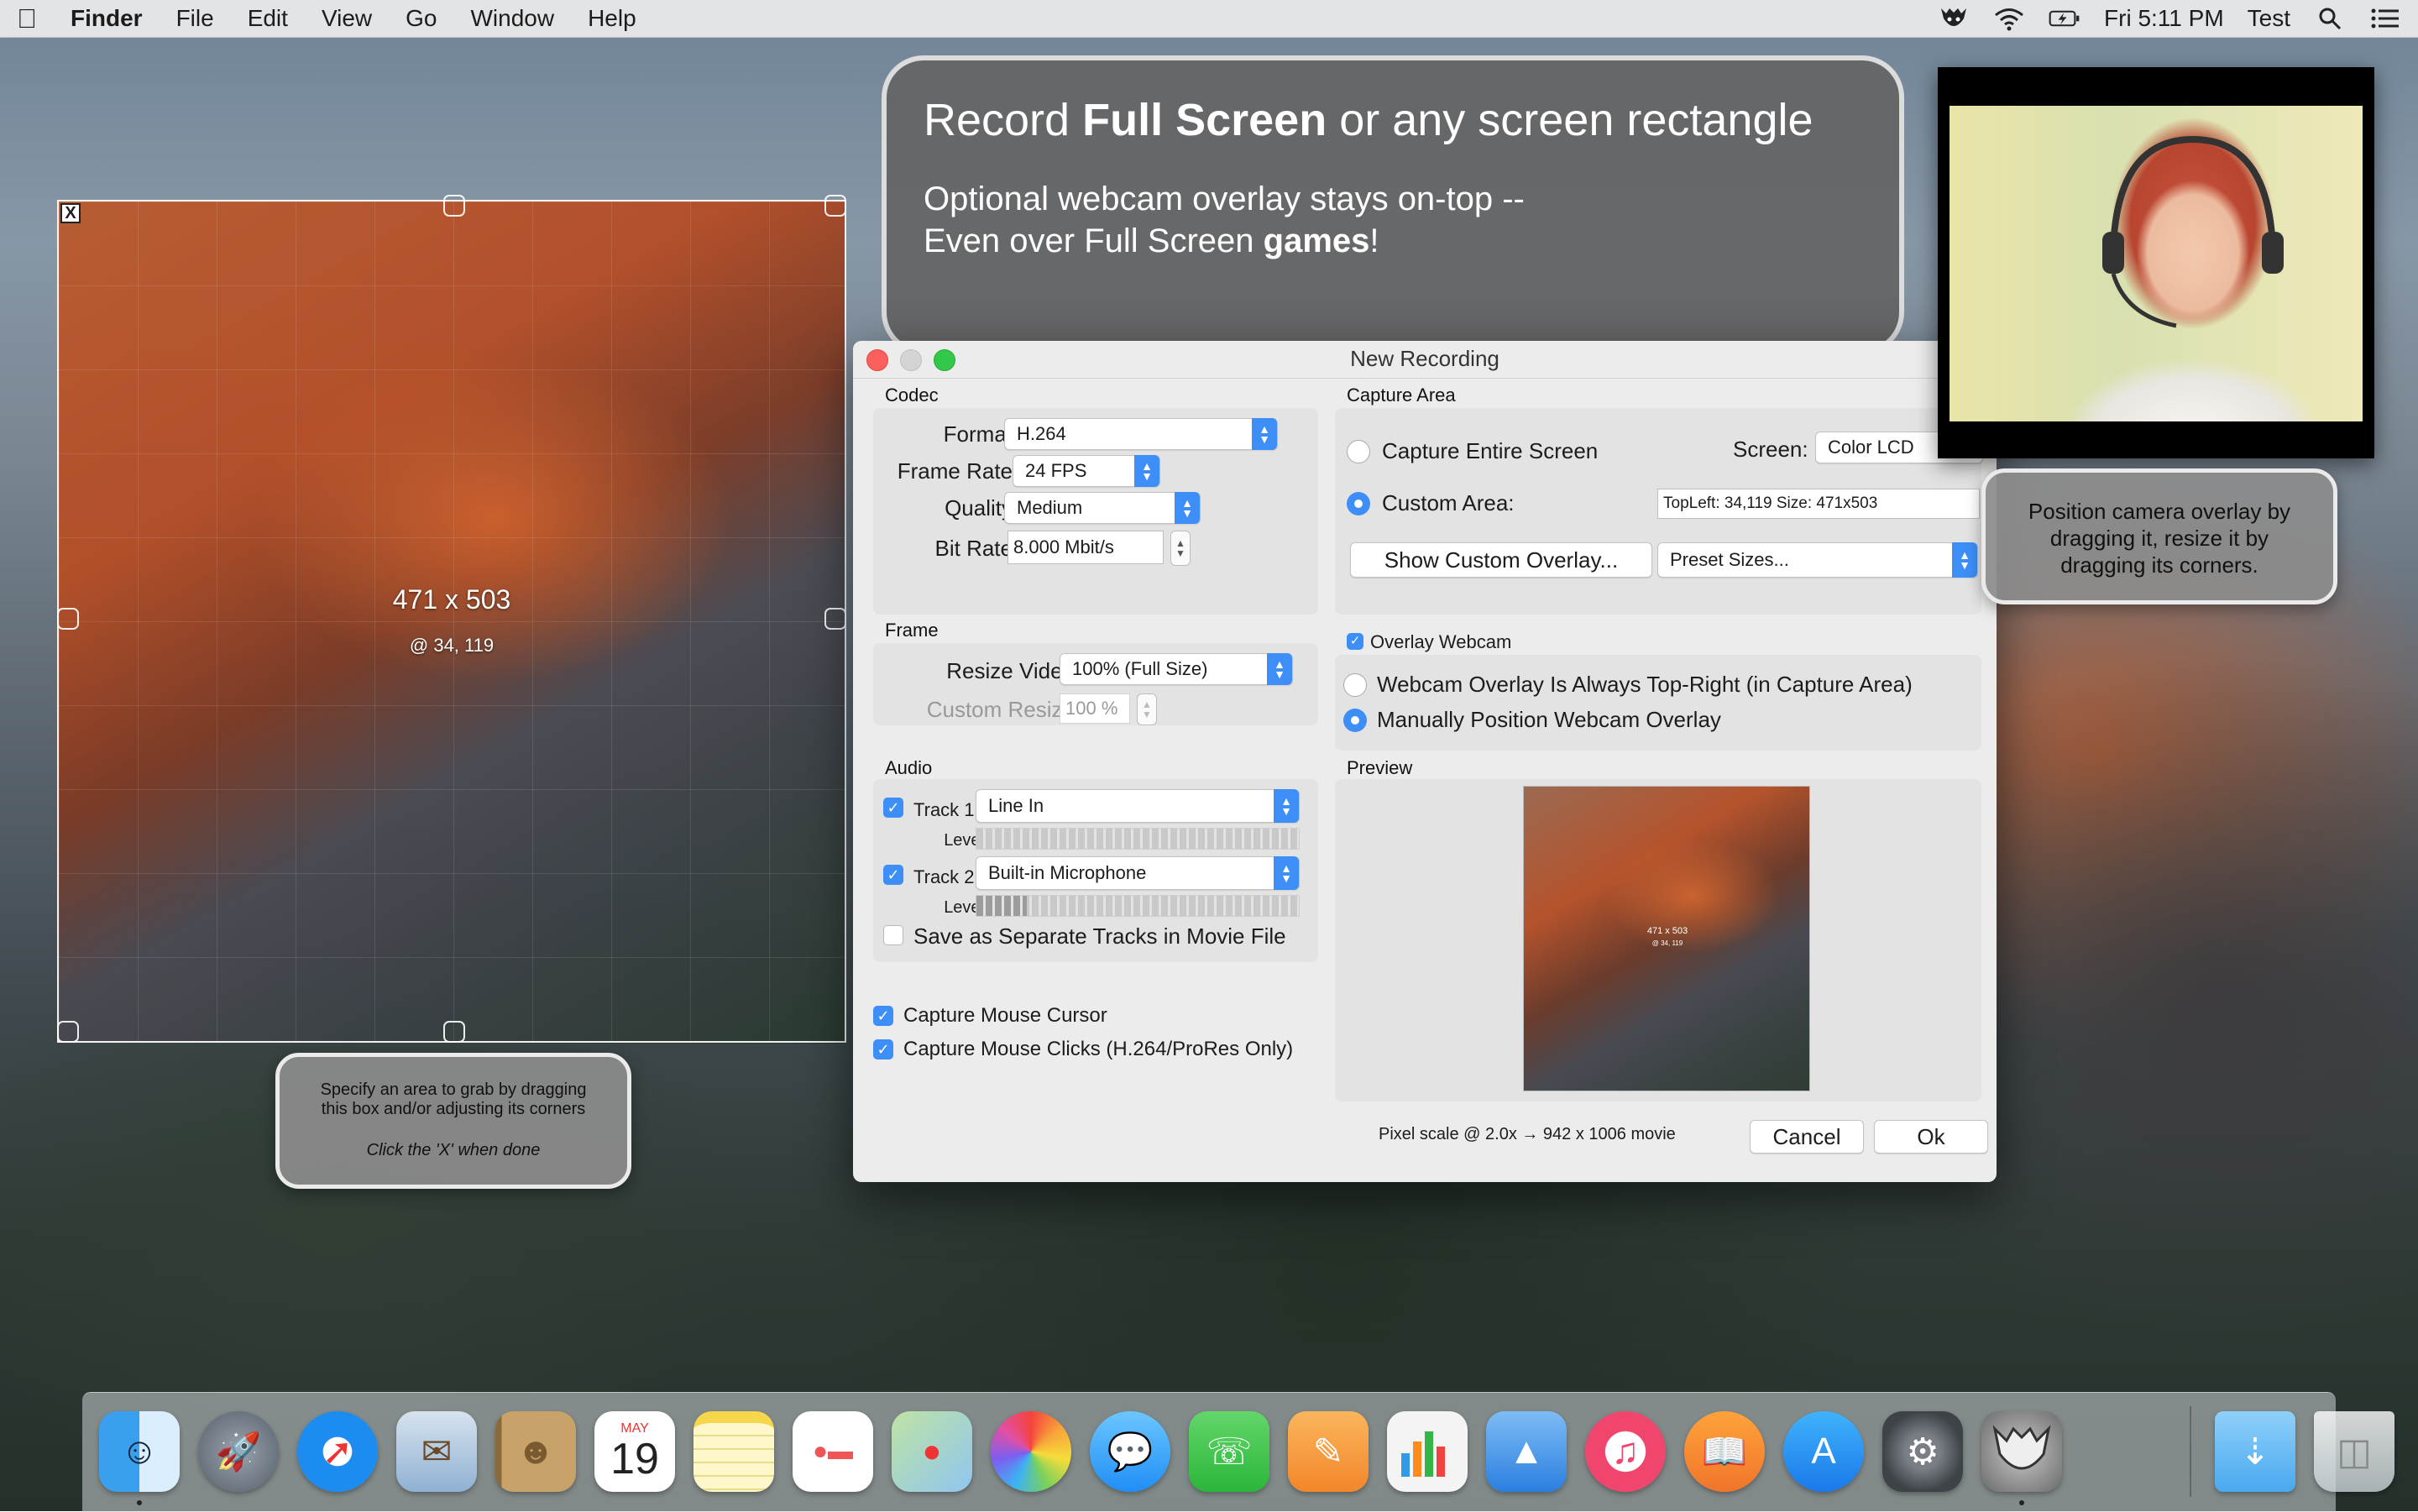  What do you see at coordinates (1180, 548) in the screenshot?
I see `bit-rate-stepper: ▲ ▼` at bounding box center [1180, 548].